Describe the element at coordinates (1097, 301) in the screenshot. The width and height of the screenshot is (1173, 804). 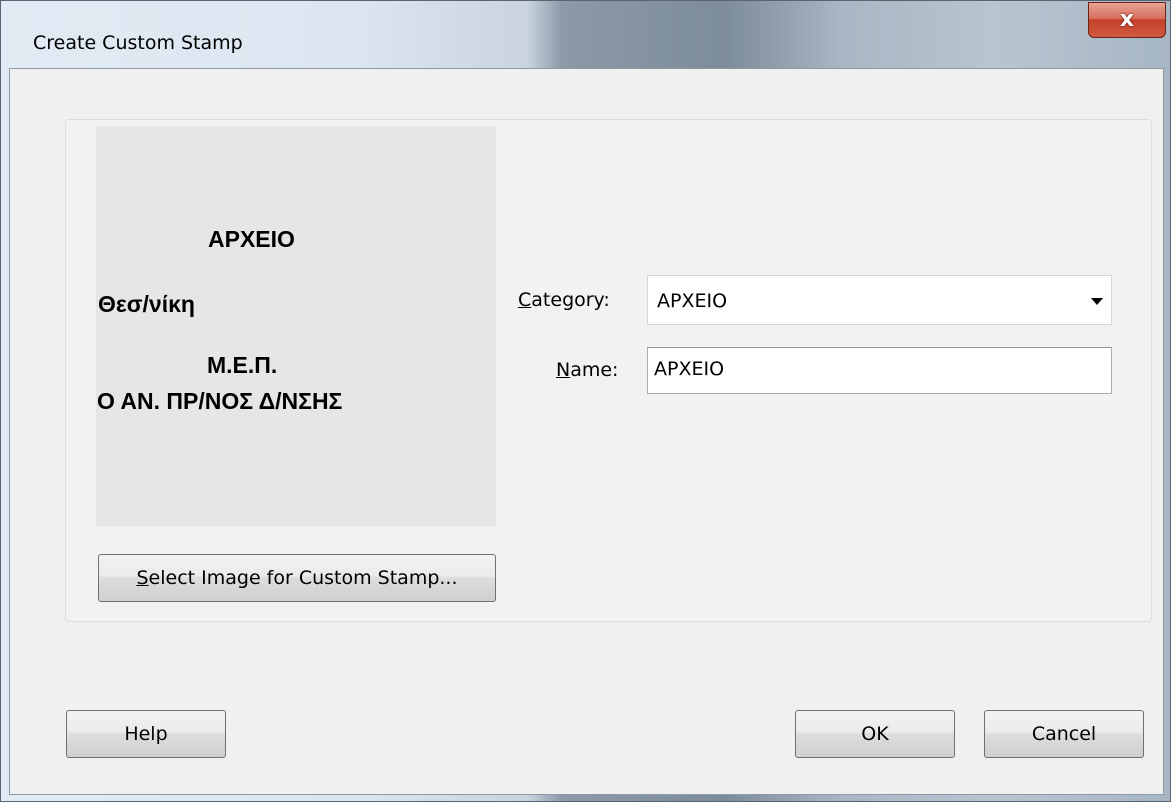
I see `chevron-down-icon` at that location.